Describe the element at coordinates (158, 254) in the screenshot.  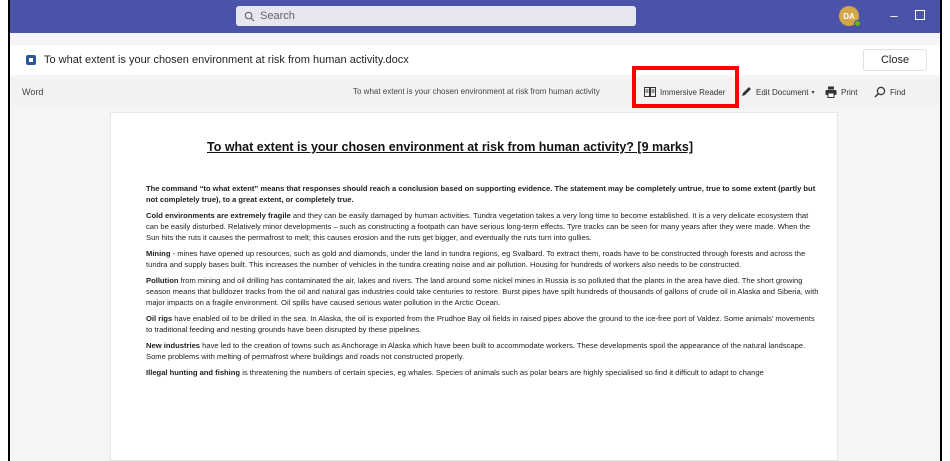
I see `paragraph-lead: Mining` at that location.